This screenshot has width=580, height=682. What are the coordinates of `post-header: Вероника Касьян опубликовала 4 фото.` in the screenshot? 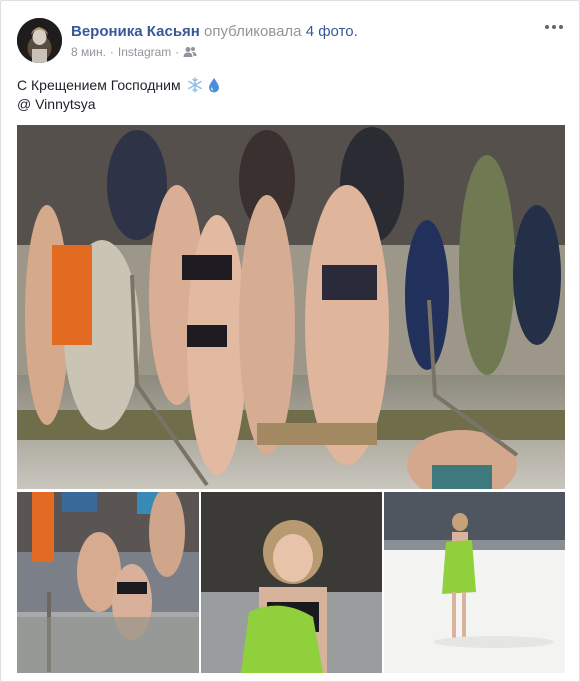 It's located at (214, 31).